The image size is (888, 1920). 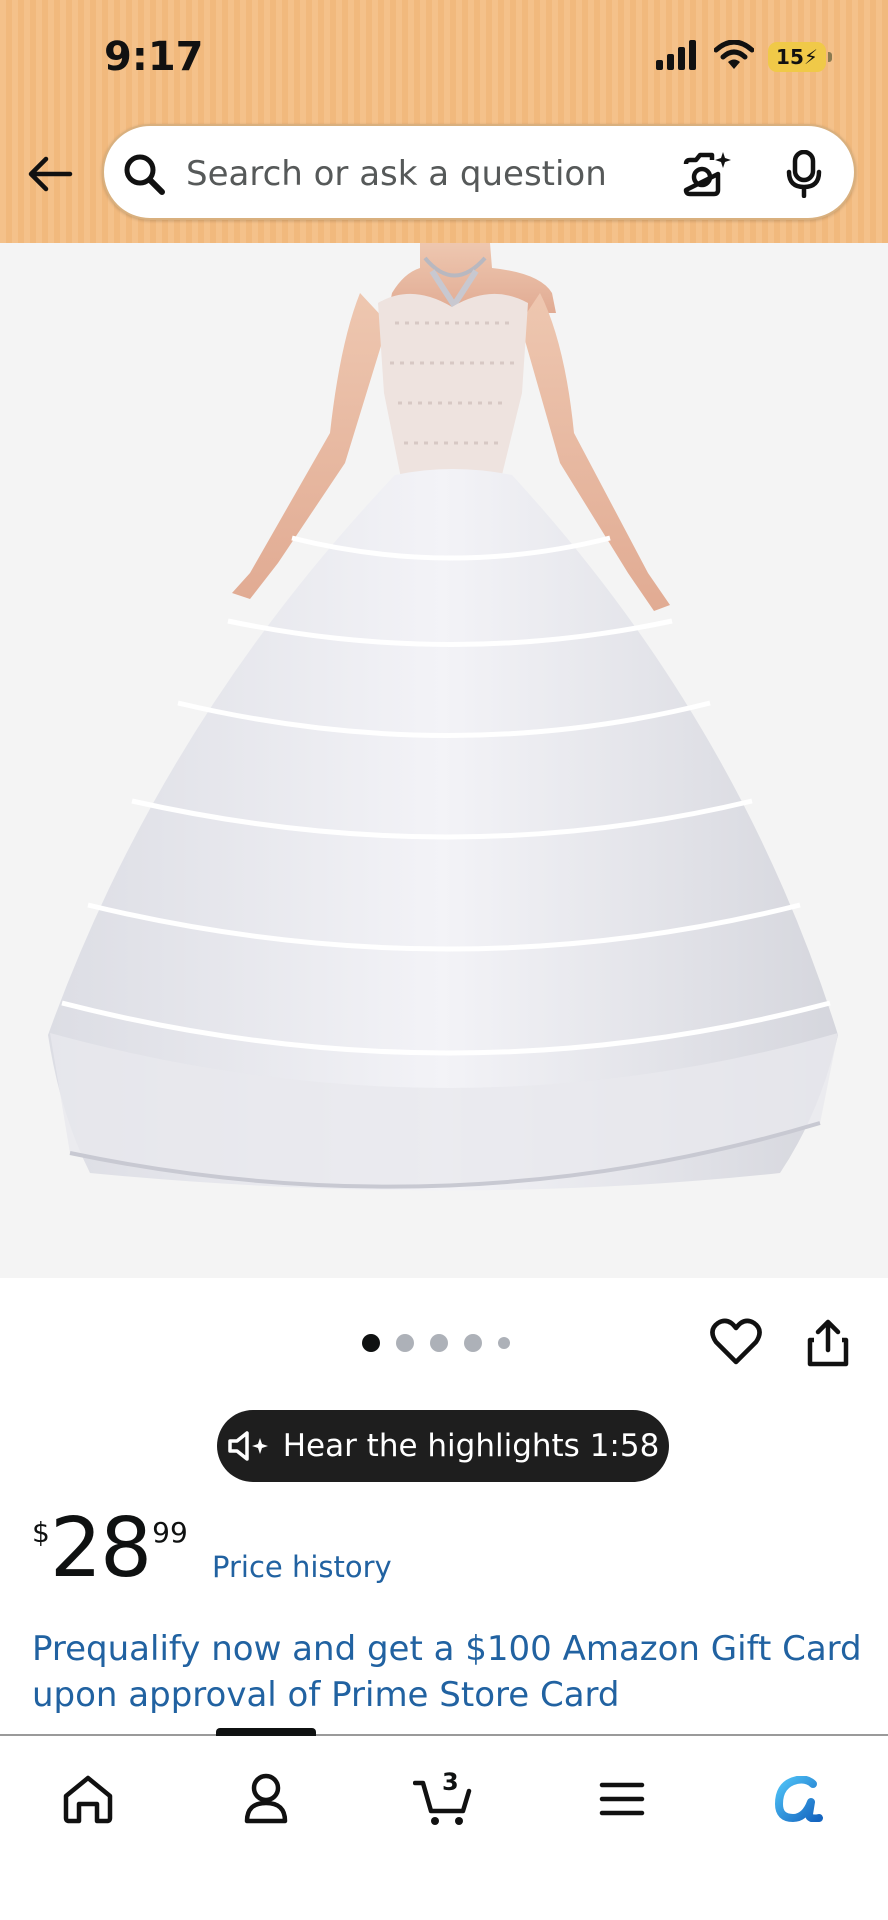 What do you see at coordinates (154, 57) in the screenshot?
I see `status-time: 9:17` at bounding box center [154, 57].